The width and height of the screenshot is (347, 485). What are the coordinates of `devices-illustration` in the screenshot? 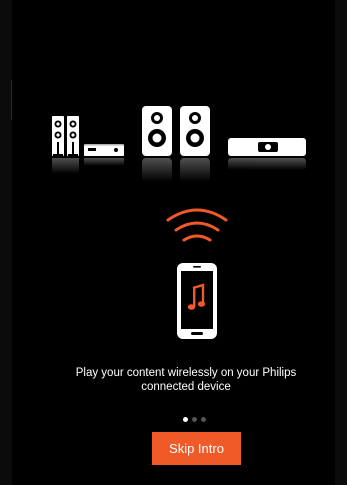 It's located at (179, 144).